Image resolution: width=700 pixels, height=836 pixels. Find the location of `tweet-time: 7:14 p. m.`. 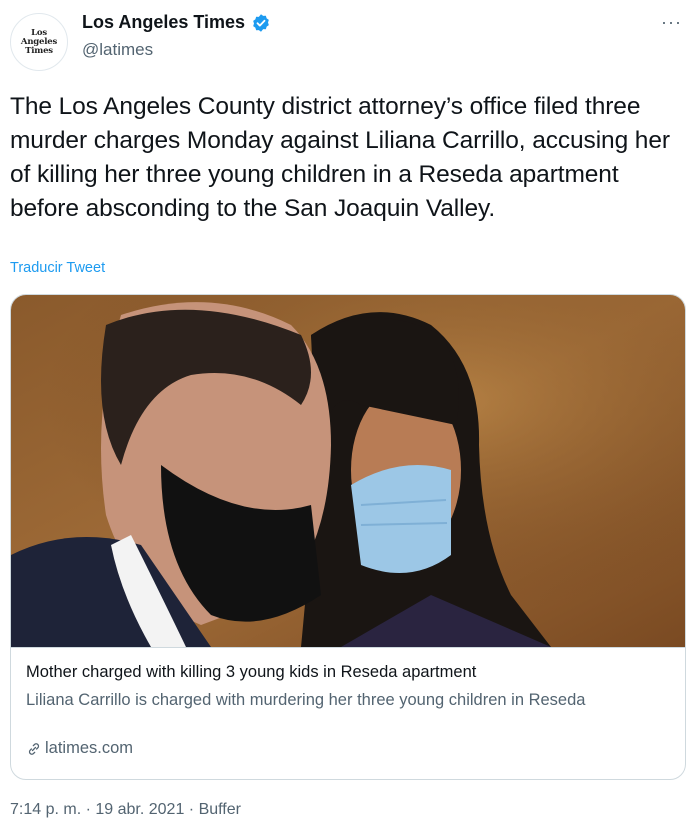

tweet-time: 7:14 p. m. is located at coordinates (45, 809).